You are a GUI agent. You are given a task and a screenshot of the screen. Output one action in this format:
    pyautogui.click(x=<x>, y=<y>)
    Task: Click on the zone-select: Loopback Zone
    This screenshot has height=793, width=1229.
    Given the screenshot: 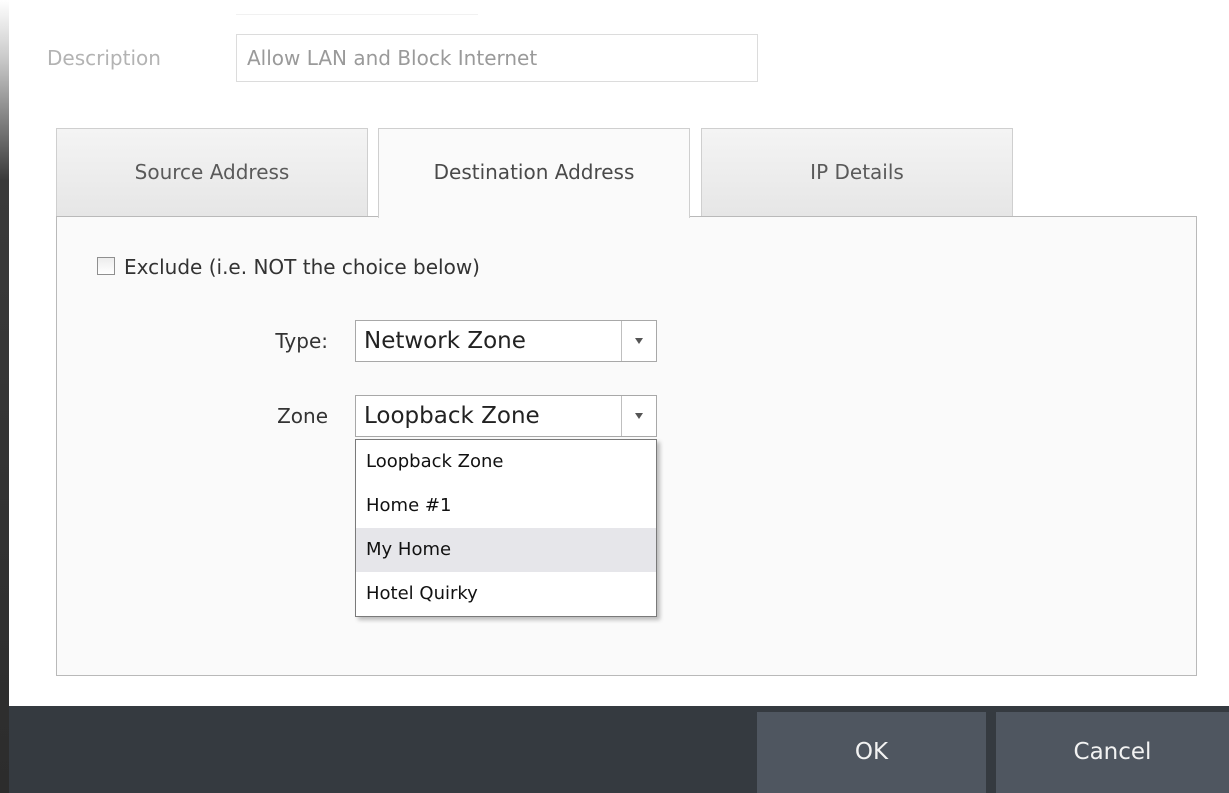 What is the action you would take?
    pyautogui.click(x=506, y=416)
    